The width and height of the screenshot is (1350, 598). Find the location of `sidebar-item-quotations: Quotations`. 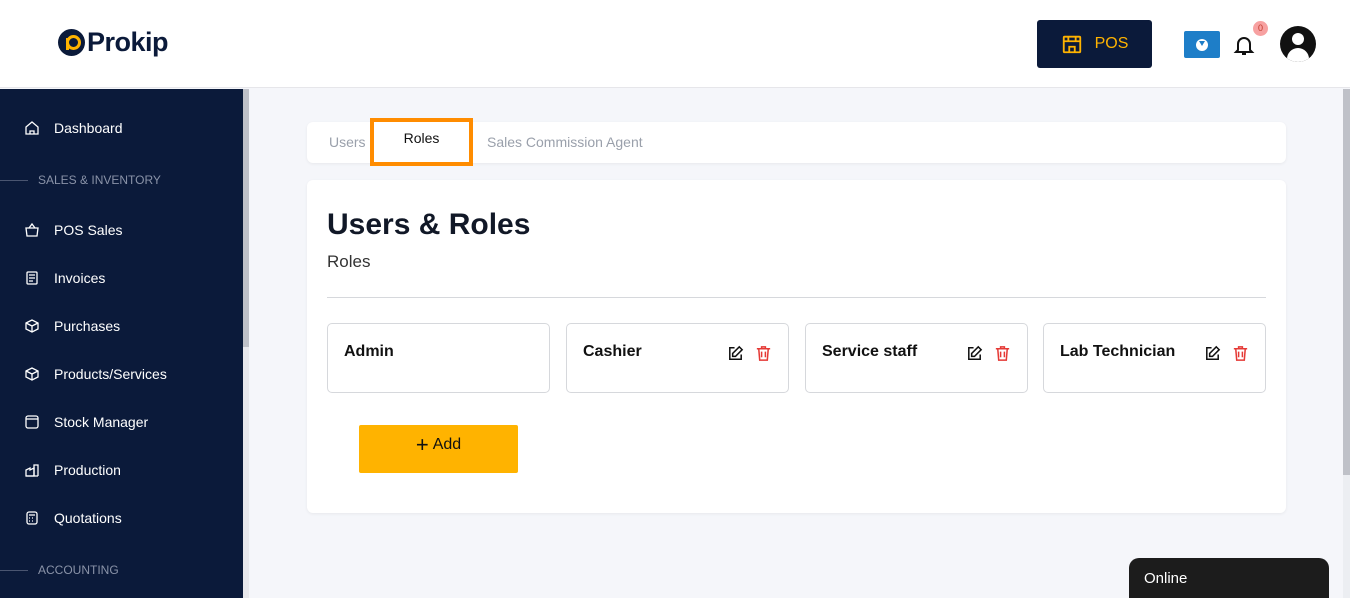

sidebar-item-quotations: Quotations is located at coordinates (73, 518).